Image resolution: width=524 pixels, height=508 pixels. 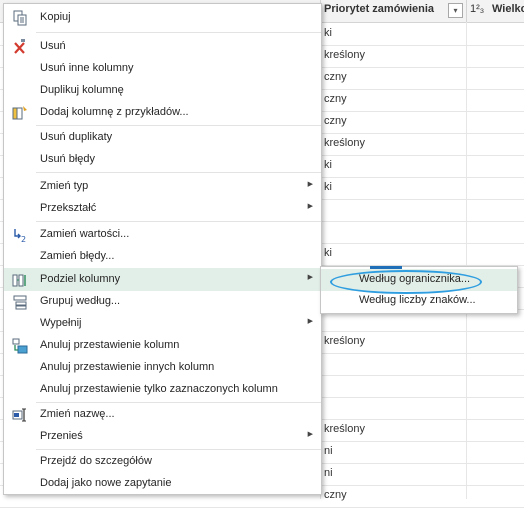 I want to click on svg-text: 2, so click(x=23, y=239).